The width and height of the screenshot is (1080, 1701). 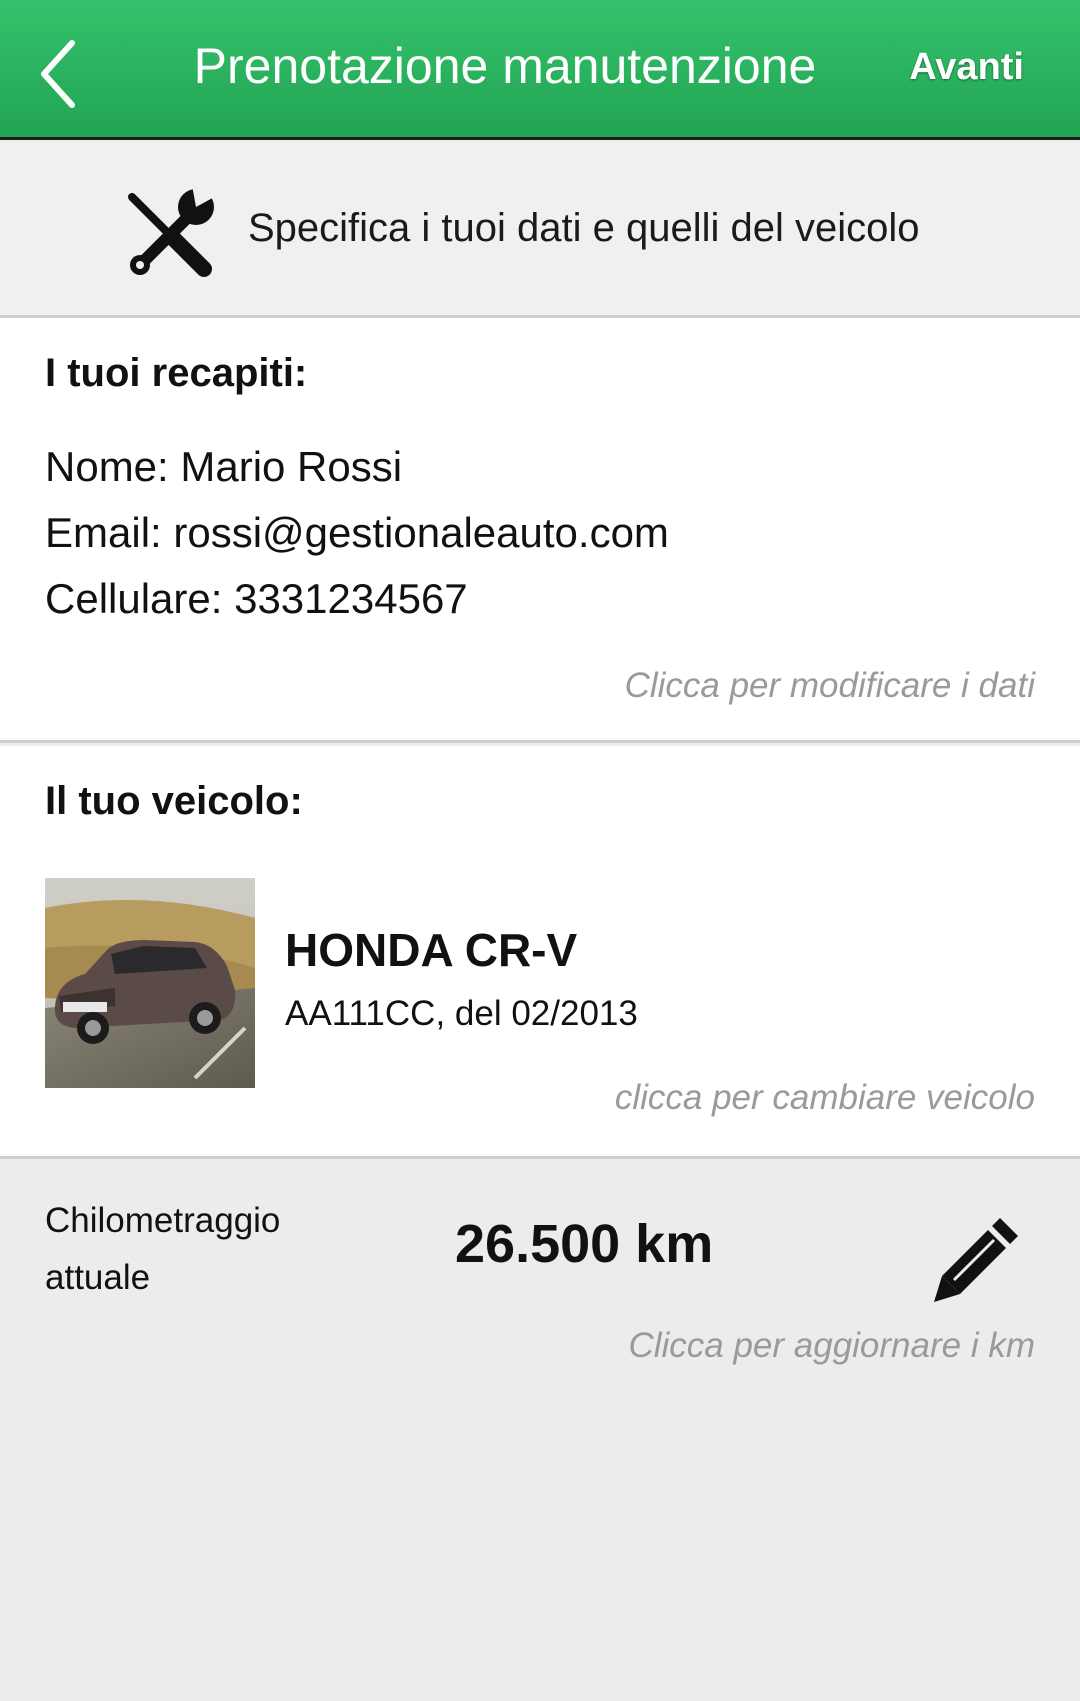 I want to click on chevron-left-icon, so click(x=58, y=74).